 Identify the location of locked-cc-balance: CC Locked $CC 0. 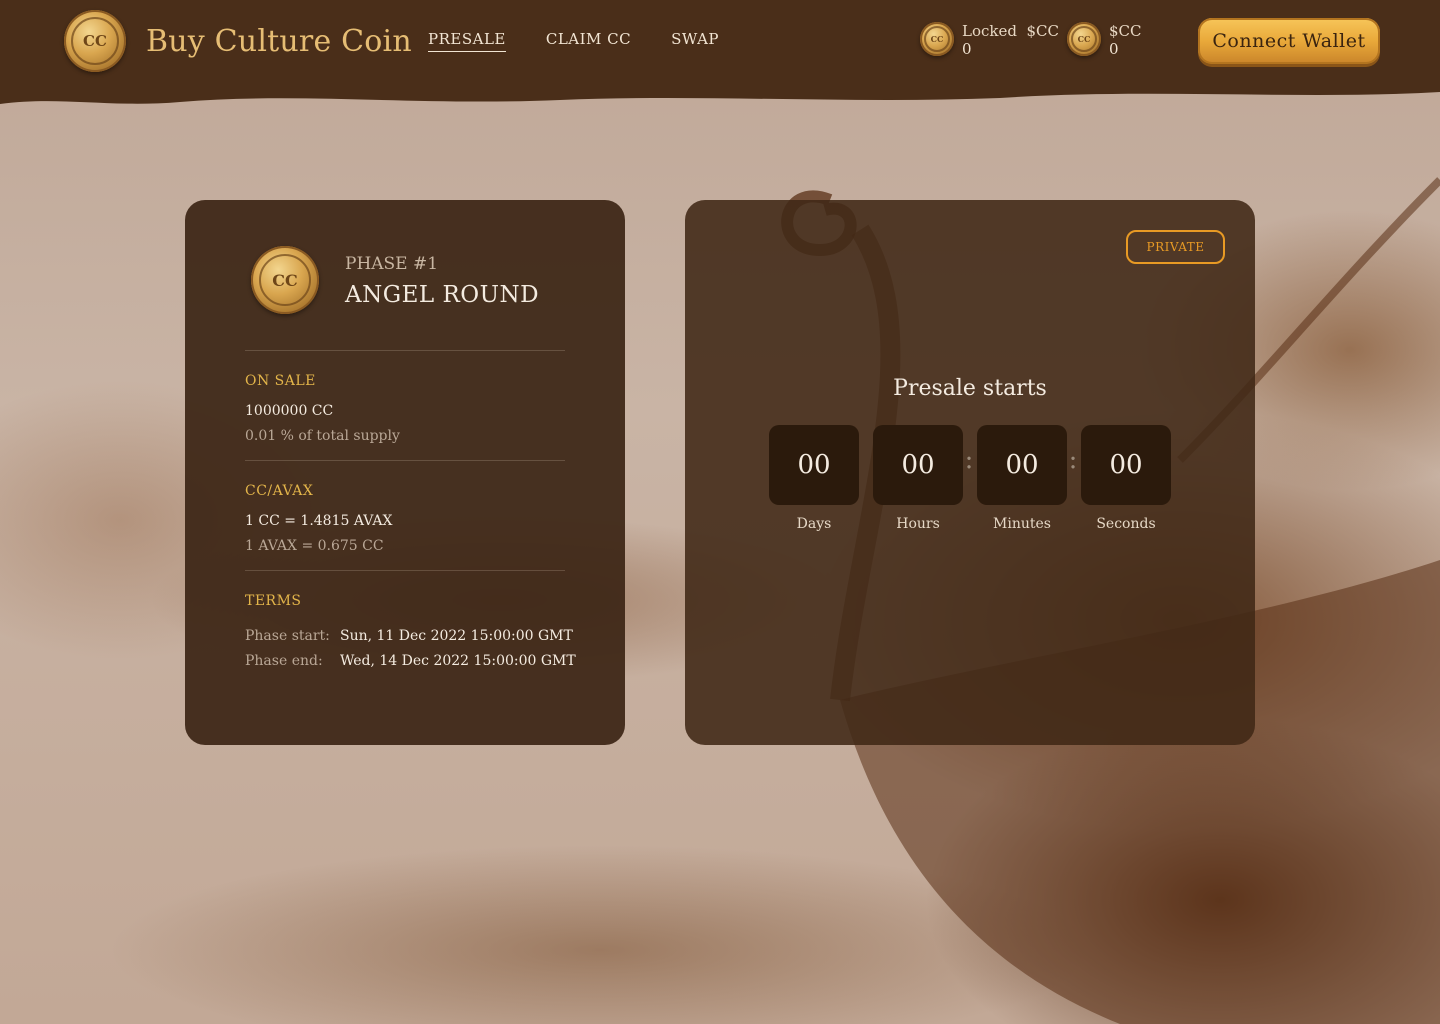
(989, 40).